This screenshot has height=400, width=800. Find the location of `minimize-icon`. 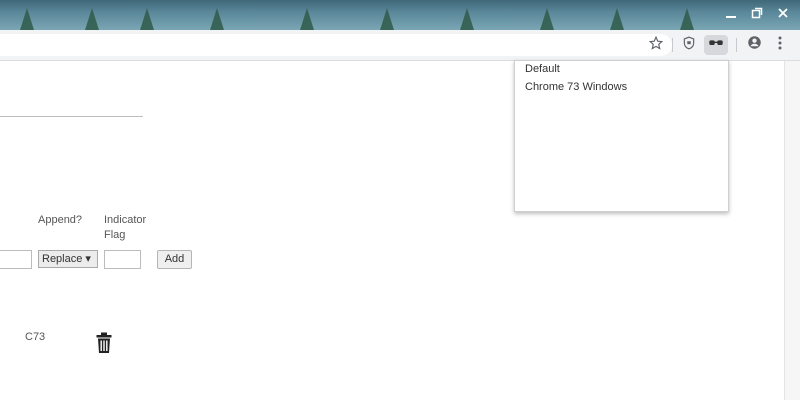

minimize-icon is located at coordinates (731, 15).